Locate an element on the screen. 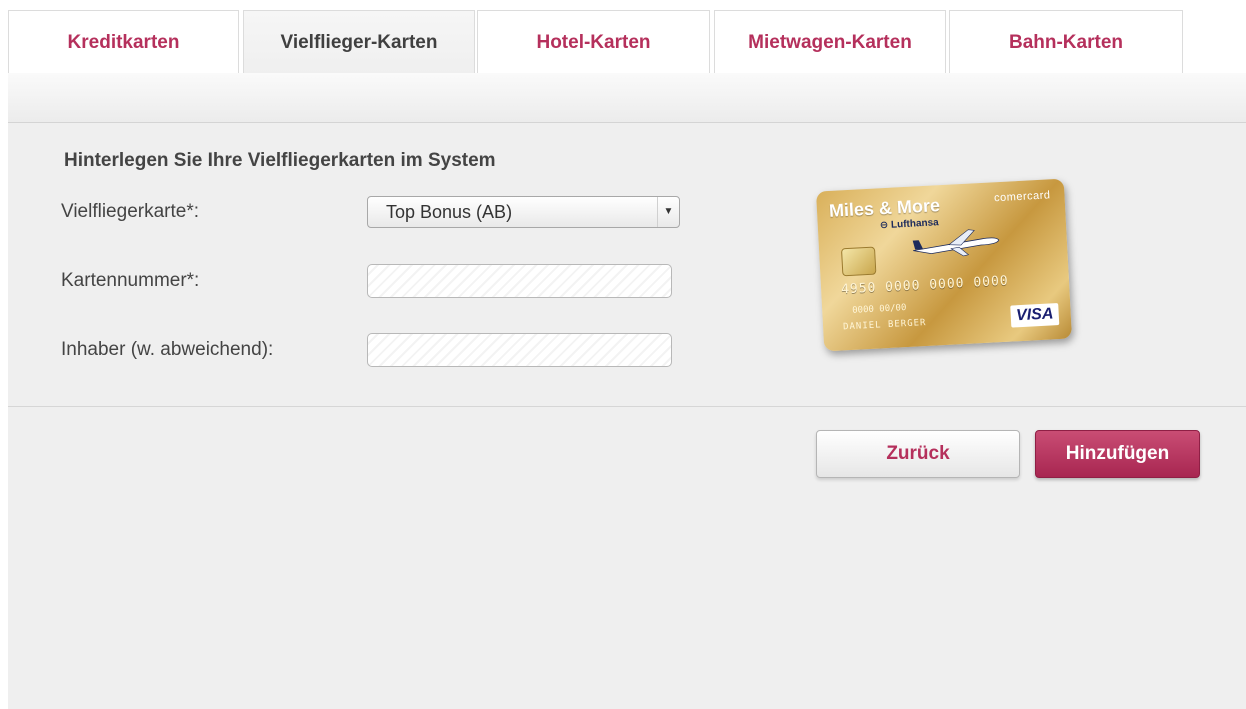 Image resolution: width=1246 pixels, height=709 pixels. tab-hotel-karten: Hotel-Karten is located at coordinates (593, 42).